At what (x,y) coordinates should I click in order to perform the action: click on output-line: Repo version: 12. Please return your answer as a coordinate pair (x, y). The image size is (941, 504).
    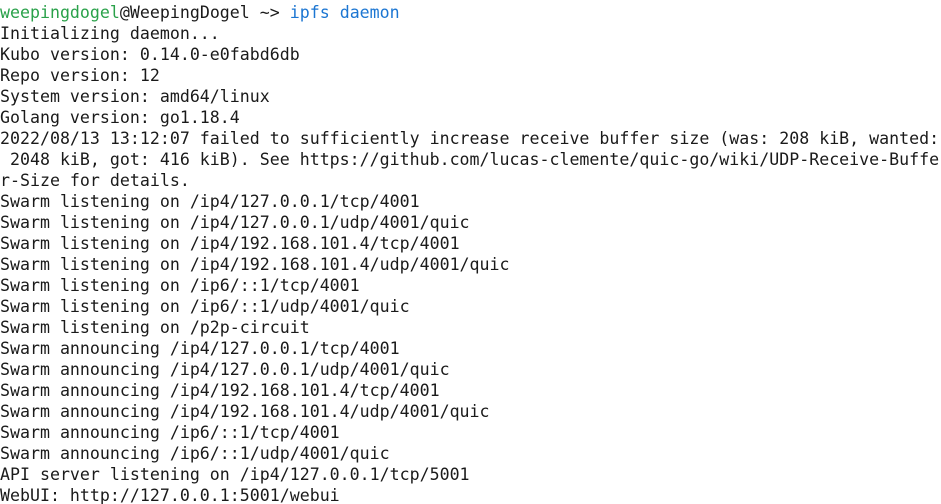
    Looking at the image, I should click on (80, 75).